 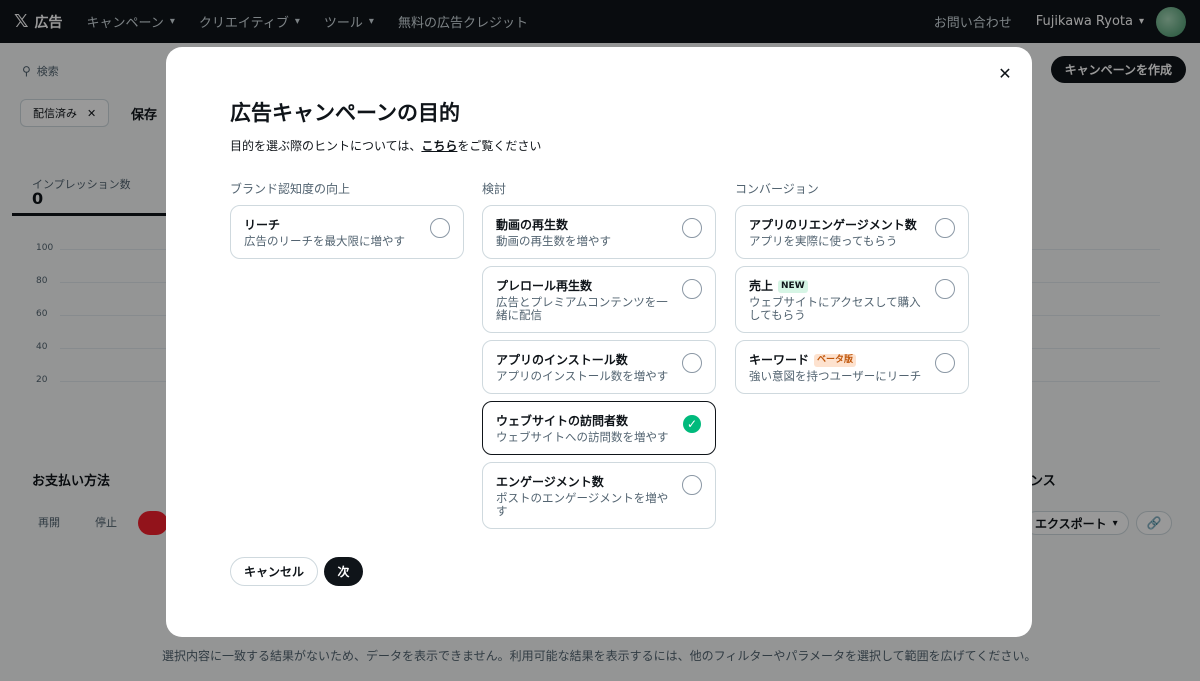 What do you see at coordinates (290, 189) in the screenshot?
I see `column-title: ブランド認知度の向上` at bounding box center [290, 189].